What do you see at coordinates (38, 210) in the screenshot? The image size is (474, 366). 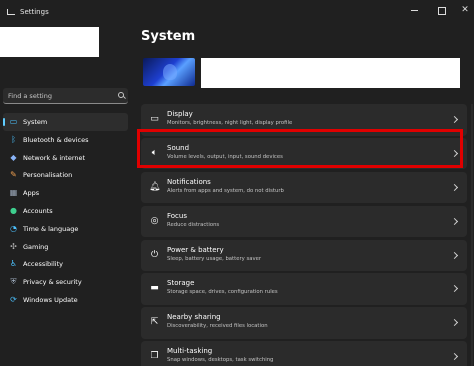 I see `sidebar-item-label: Accounts` at bounding box center [38, 210].